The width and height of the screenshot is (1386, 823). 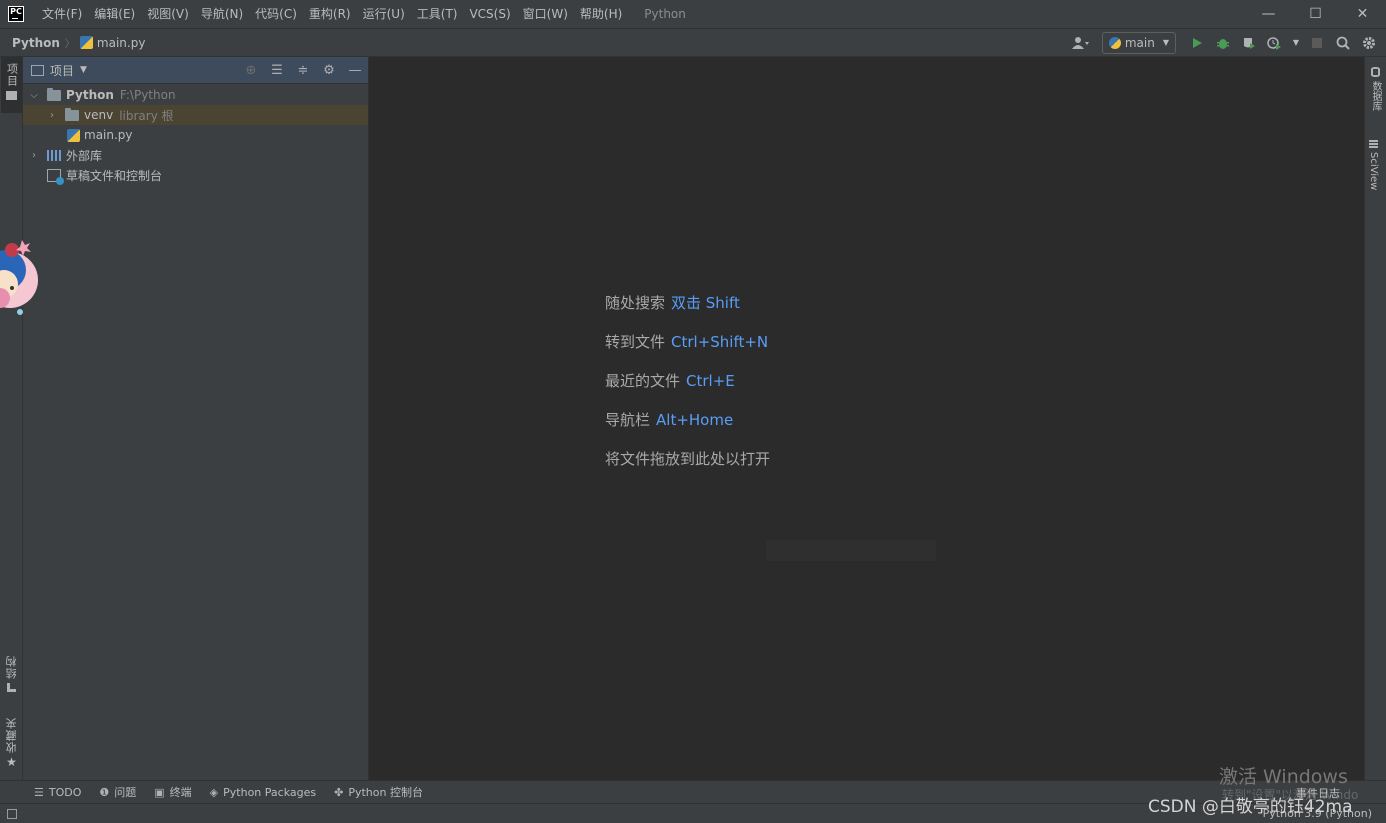 I want to click on tree-item-label: main.py, so click(x=108, y=135).